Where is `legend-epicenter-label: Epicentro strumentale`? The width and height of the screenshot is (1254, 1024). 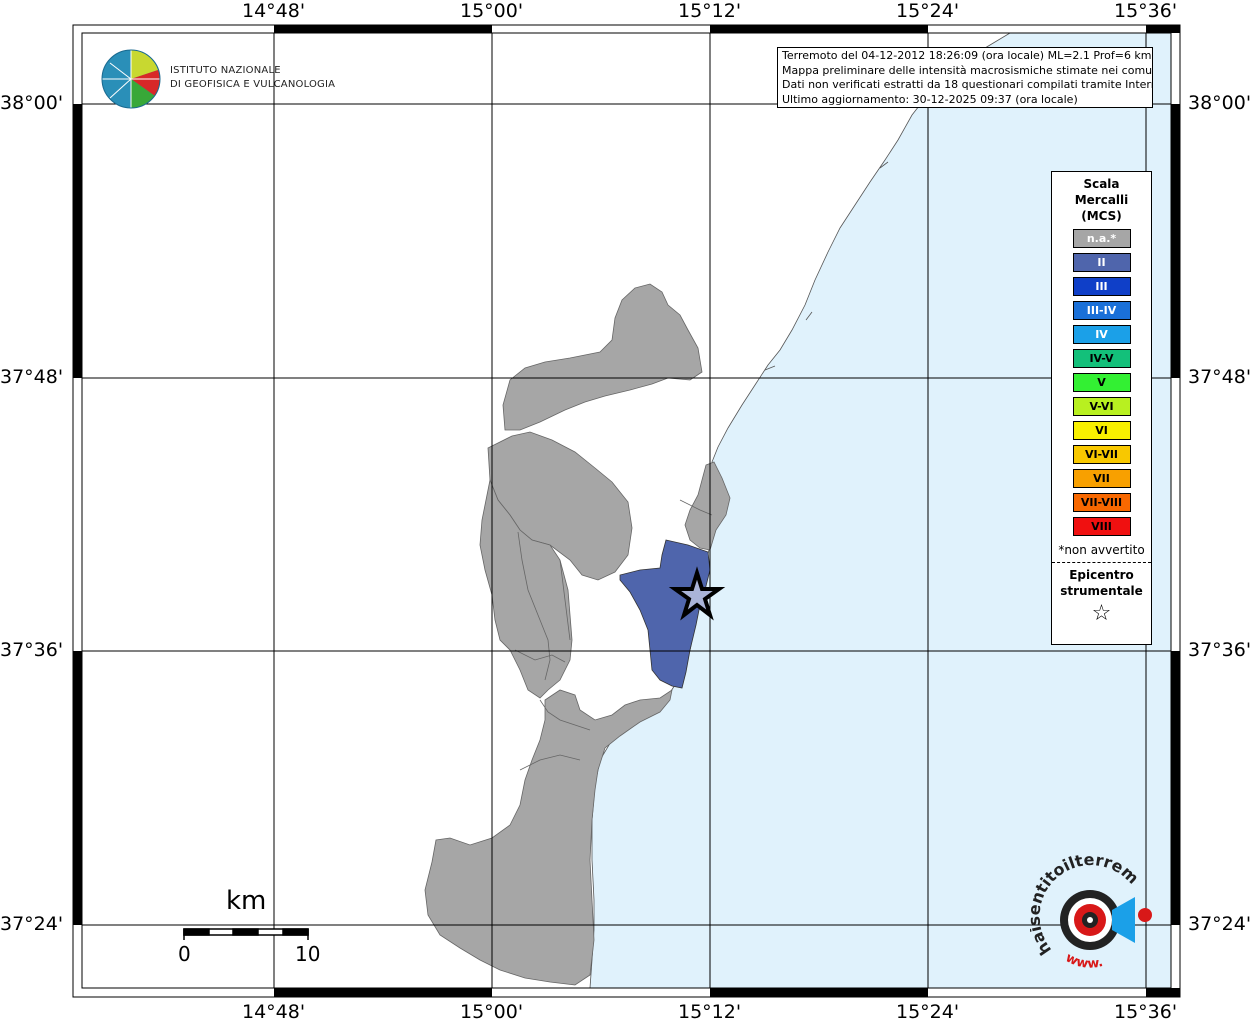
legend-epicenter-label: Epicentro strumentale is located at coordinates (1101, 583).